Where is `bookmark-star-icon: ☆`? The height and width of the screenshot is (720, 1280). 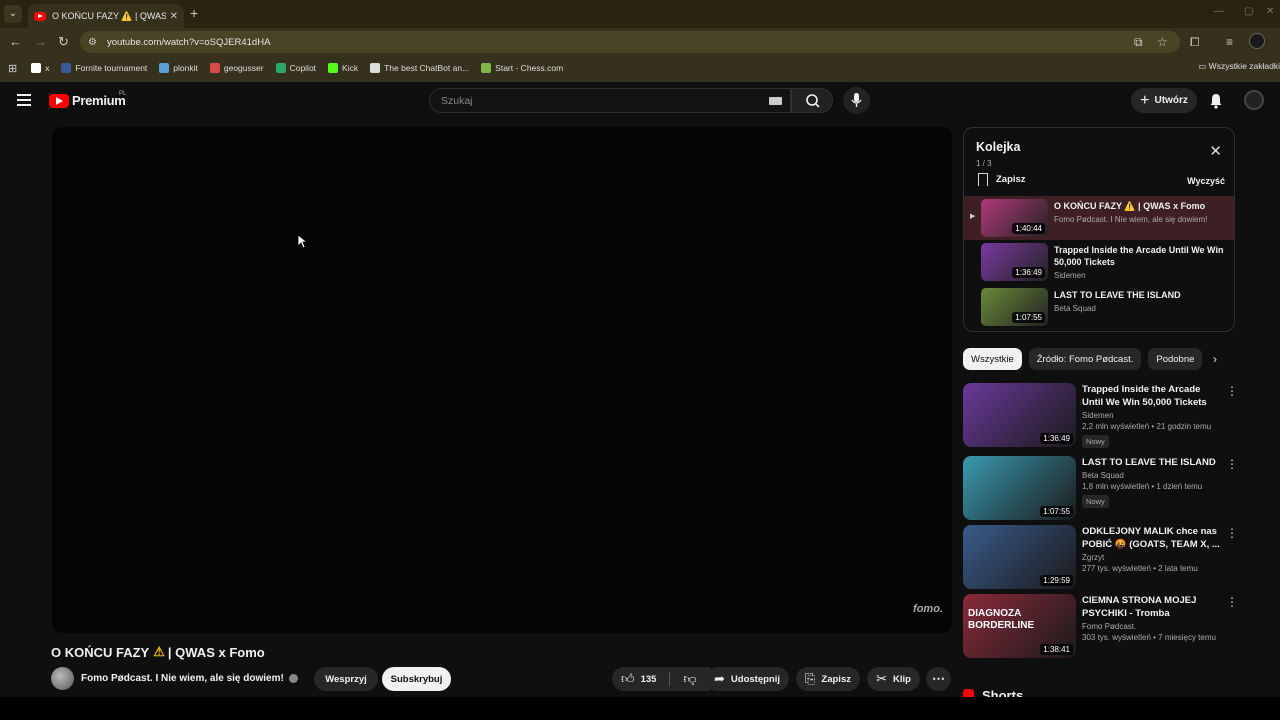
bookmark-star-icon: ☆ is located at coordinates (1162, 42).